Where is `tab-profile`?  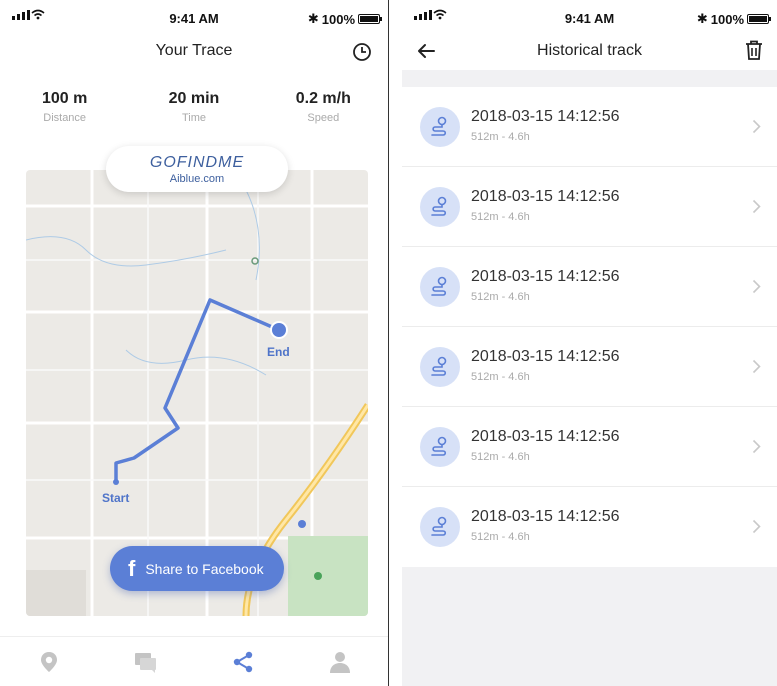
tab-profile is located at coordinates (340, 662).